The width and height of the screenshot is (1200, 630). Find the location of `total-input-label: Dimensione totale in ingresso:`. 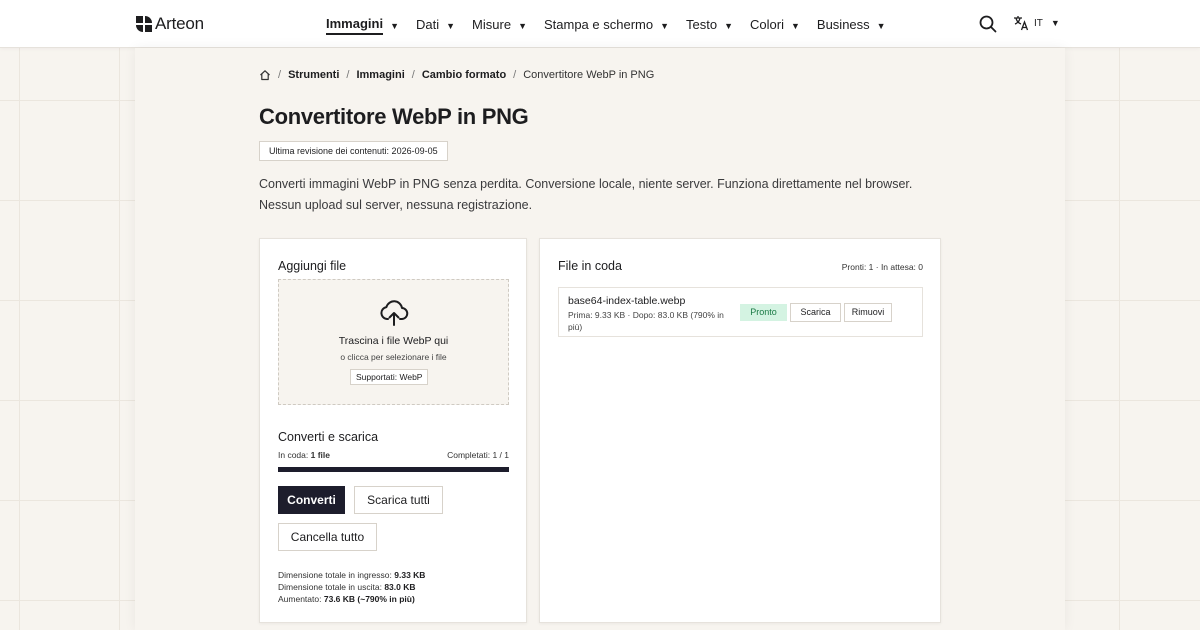

total-input-label: Dimensione totale in ingresso: is located at coordinates (335, 575).